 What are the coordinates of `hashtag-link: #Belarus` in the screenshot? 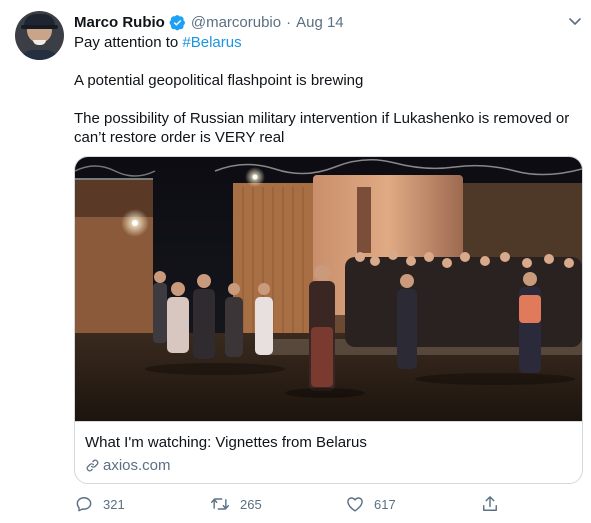 It's located at (211, 42).